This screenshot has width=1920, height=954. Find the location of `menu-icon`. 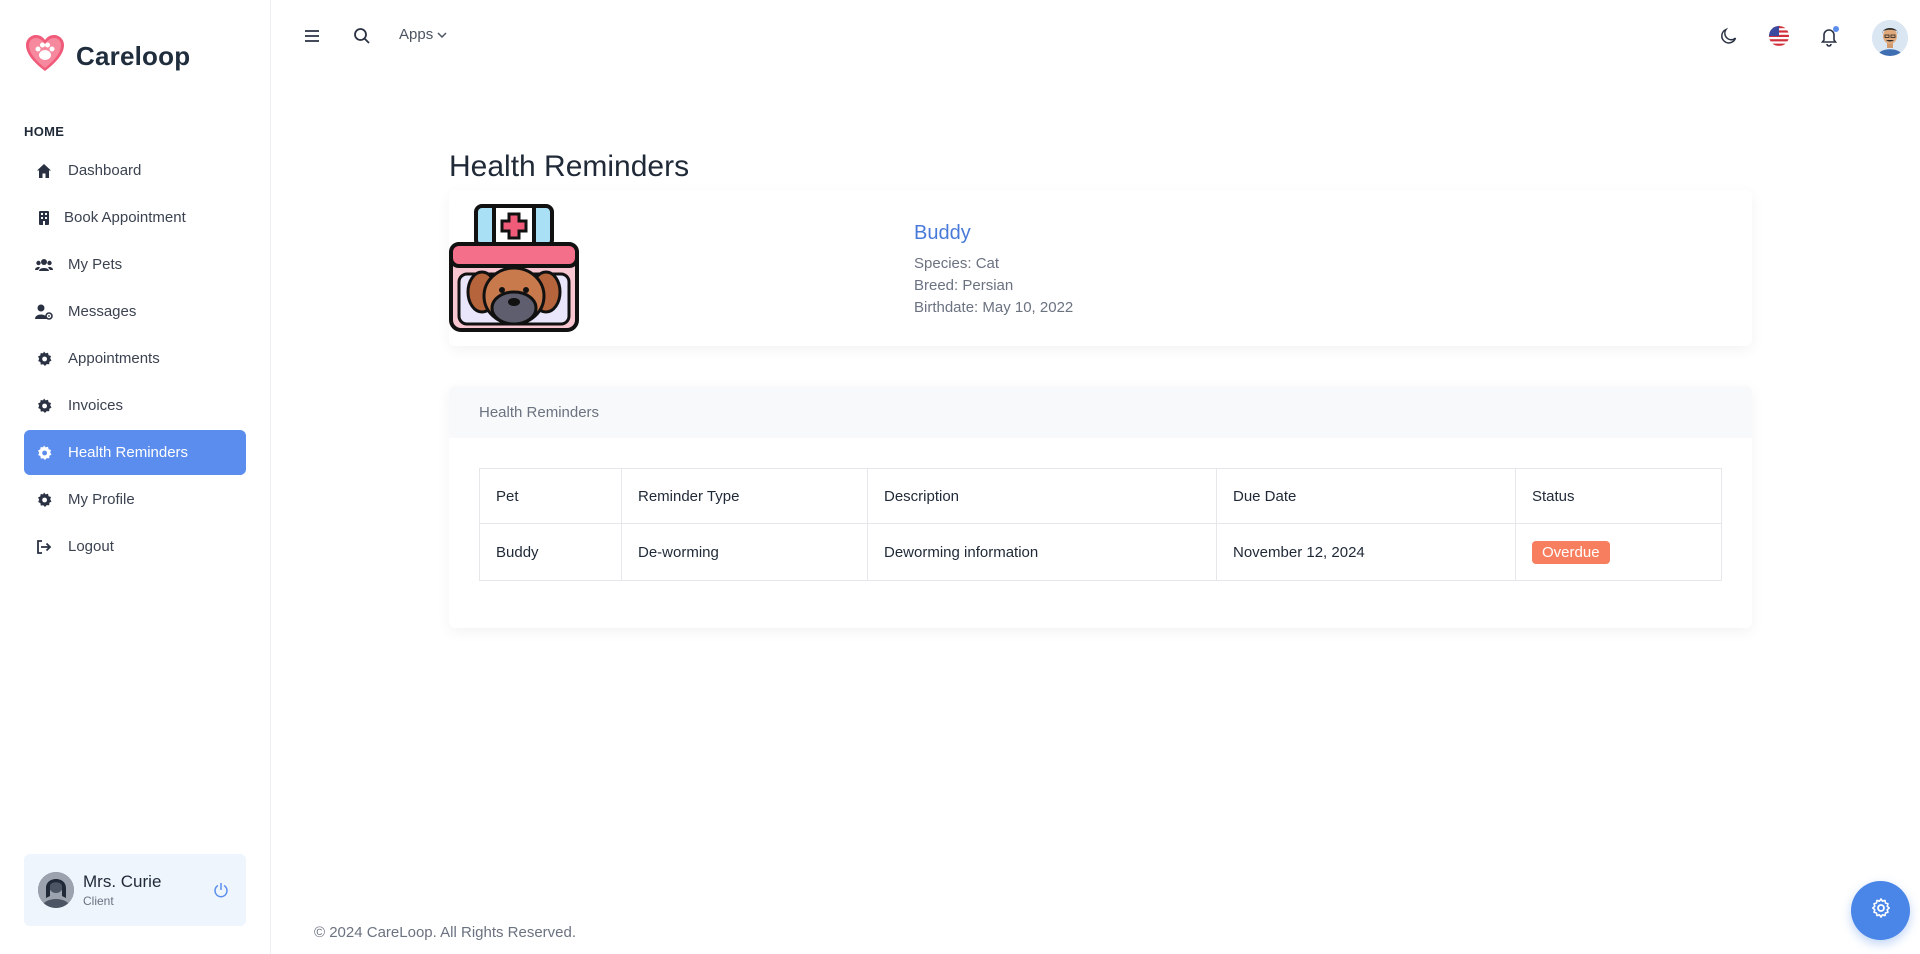

menu-icon is located at coordinates (312, 36).